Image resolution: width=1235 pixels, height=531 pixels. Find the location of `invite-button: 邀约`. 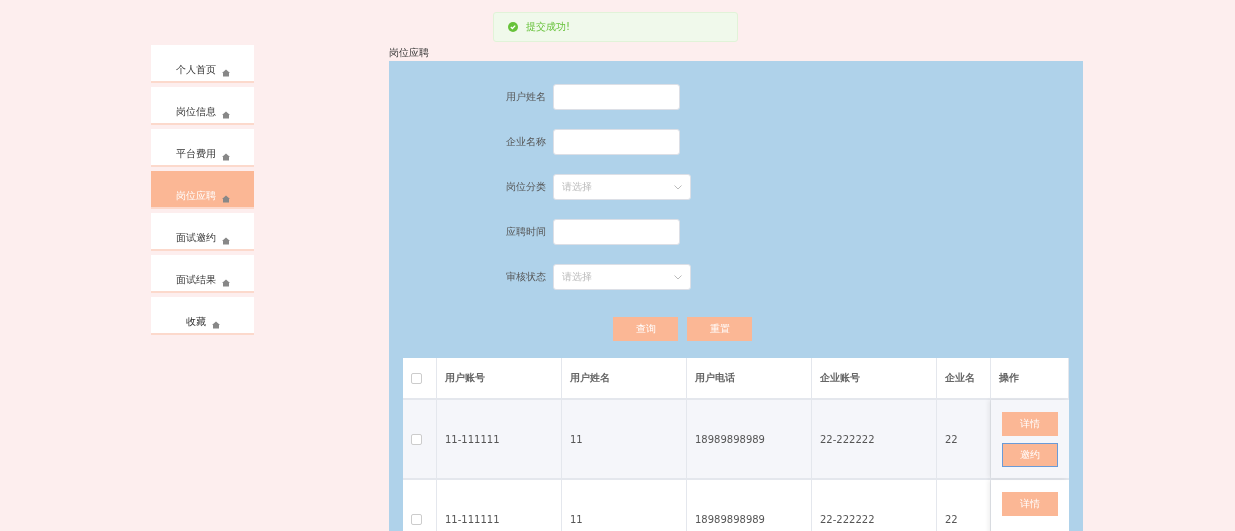

invite-button: 邀约 is located at coordinates (1030, 455).